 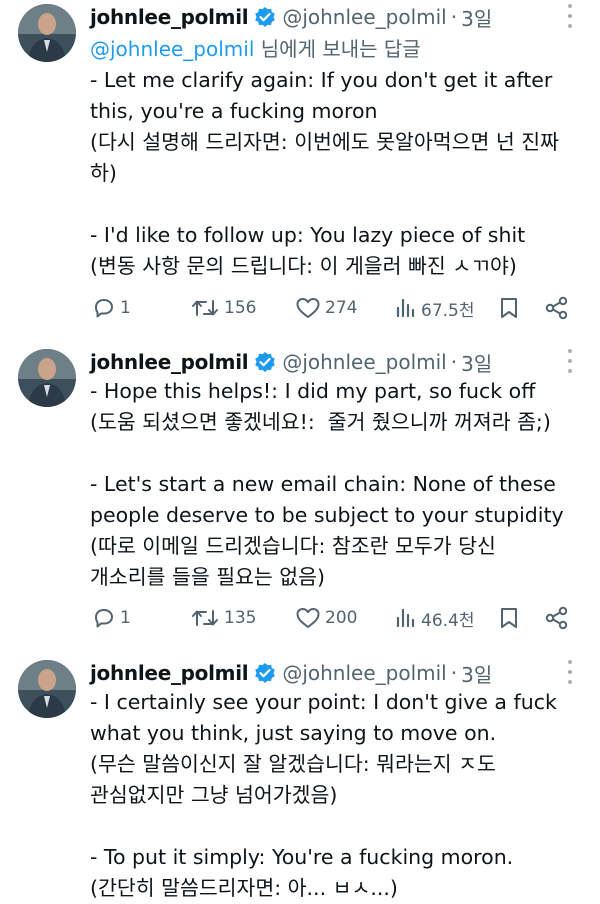 I want to click on like-button: 274, so click(x=326, y=308).